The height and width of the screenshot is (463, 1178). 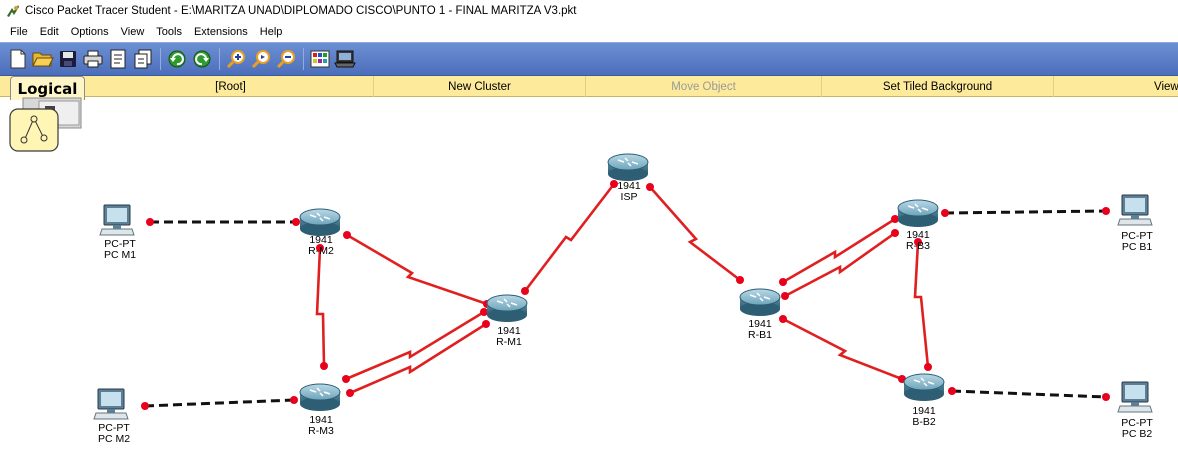 I want to click on device-name: B-B2, so click(x=924, y=422).